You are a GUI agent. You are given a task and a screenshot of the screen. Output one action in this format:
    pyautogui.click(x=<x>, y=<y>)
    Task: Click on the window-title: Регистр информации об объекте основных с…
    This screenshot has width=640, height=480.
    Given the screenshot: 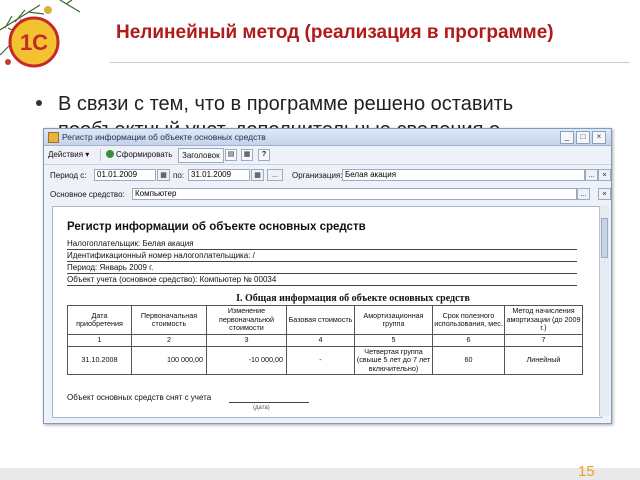 What is the action you would take?
    pyautogui.click(x=164, y=137)
    